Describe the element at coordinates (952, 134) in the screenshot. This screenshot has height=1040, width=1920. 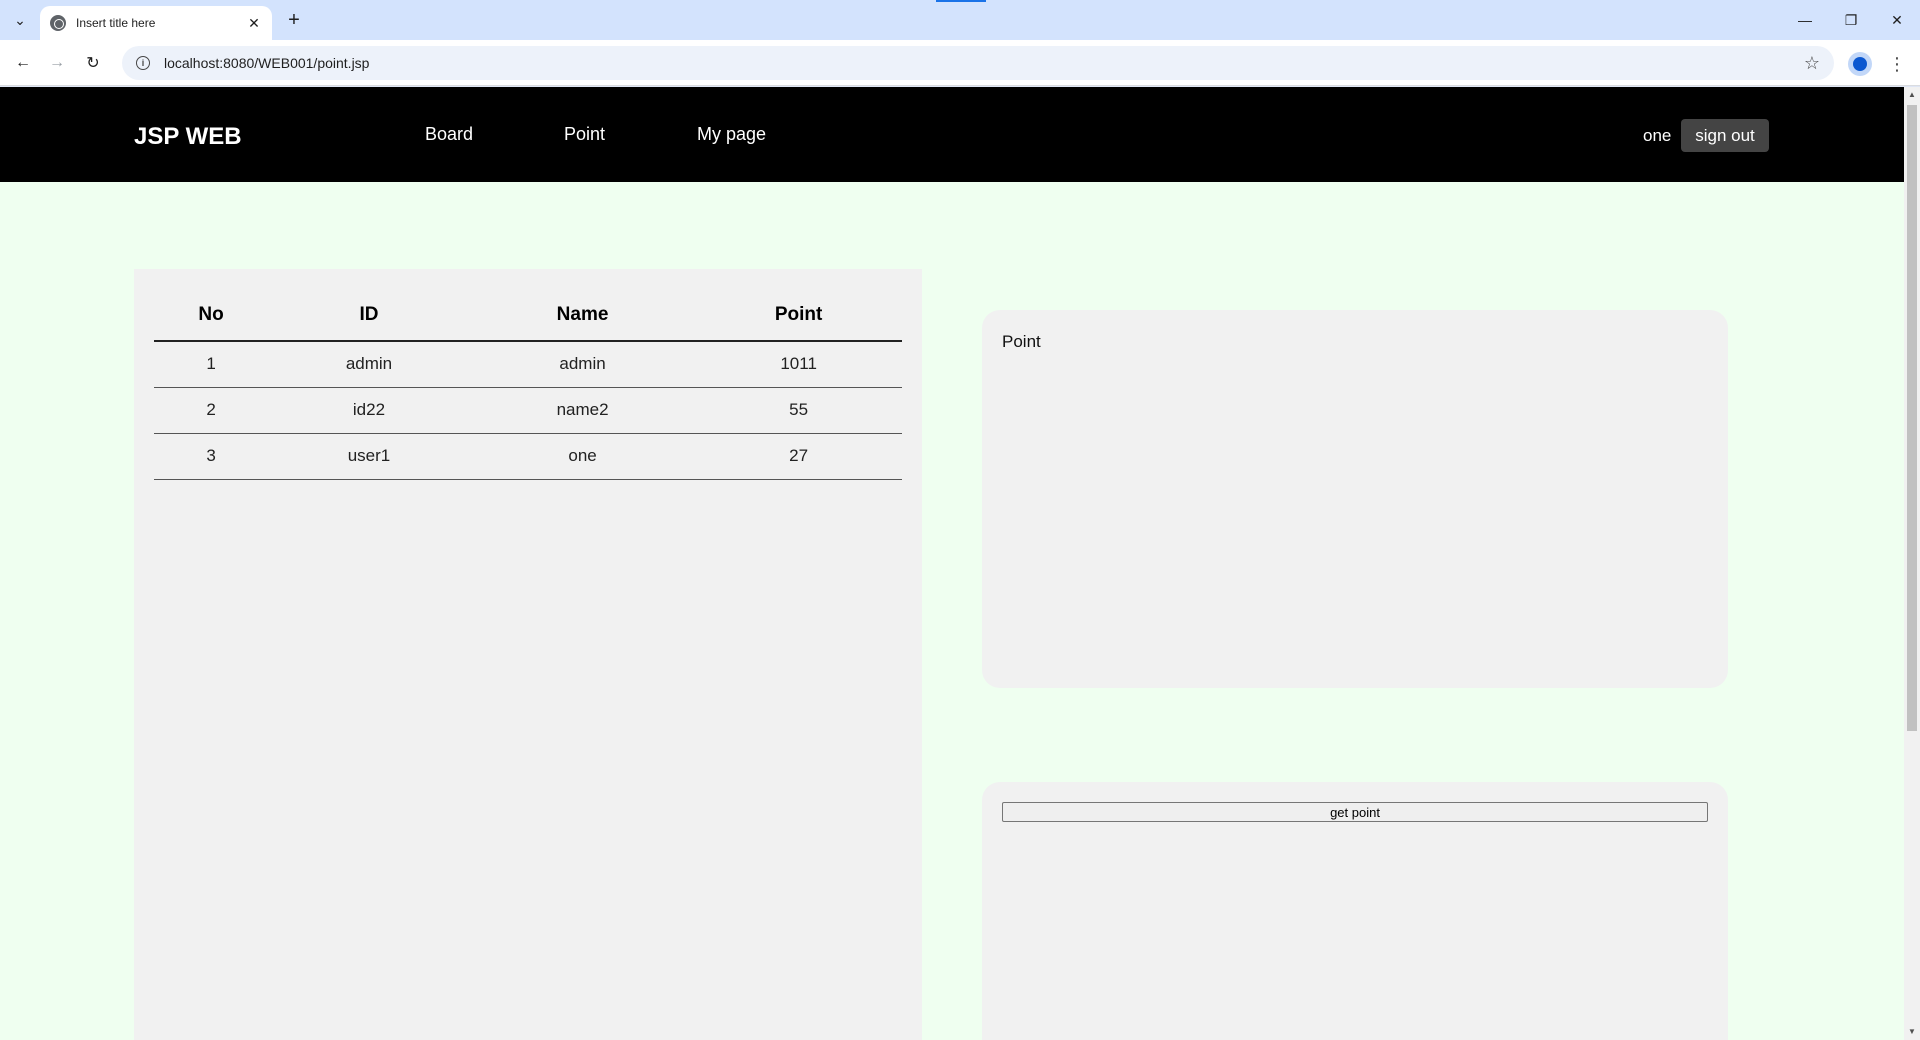
I see `site-header: JSP WEB Board Point My page one sign out` at that location.